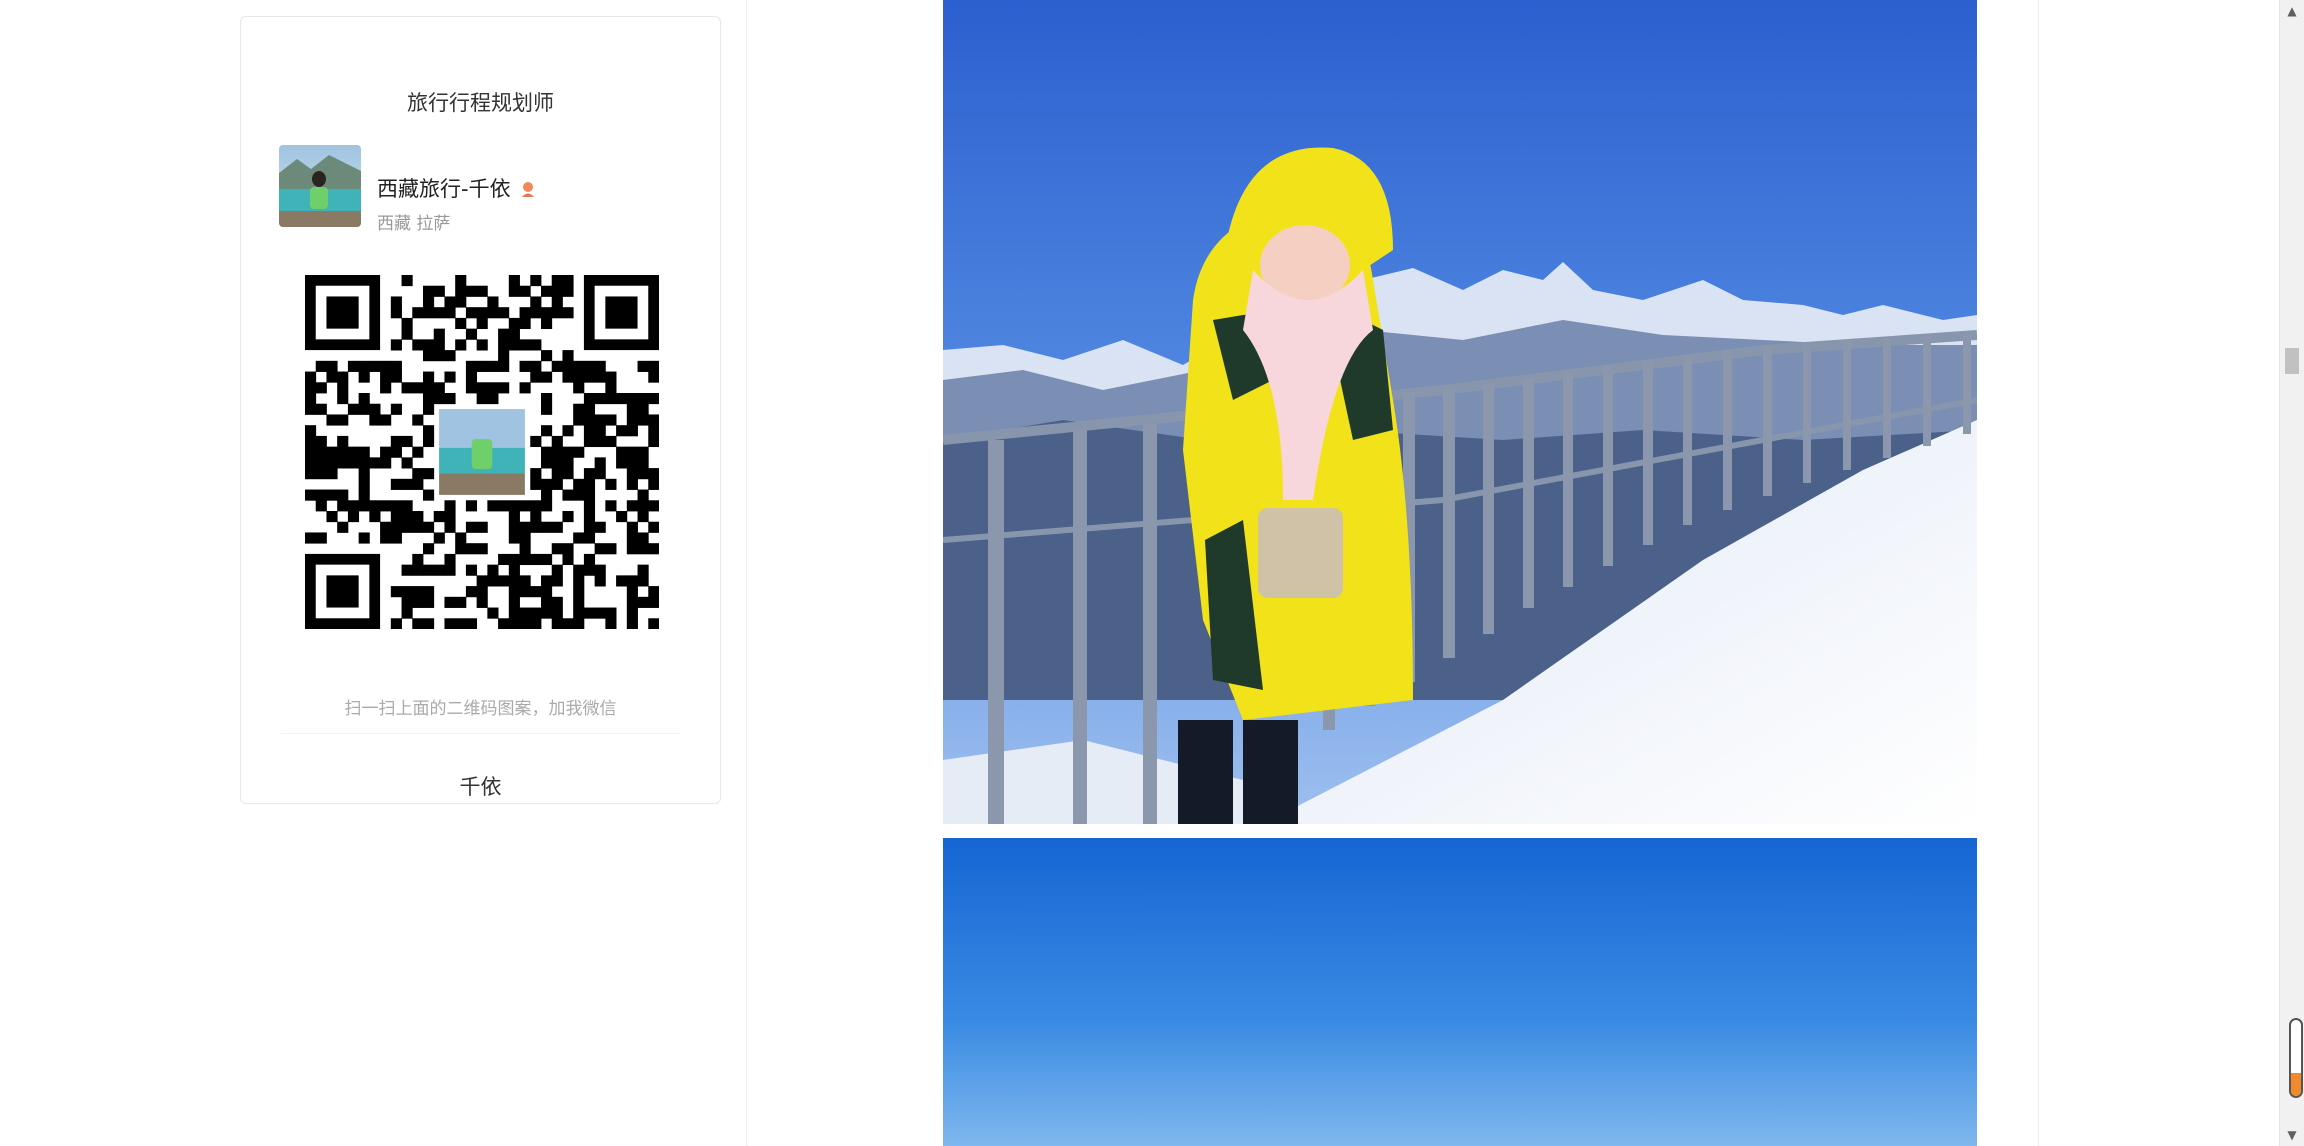  I want to click on page-scrollbar: ▲ ▼, so click(2291, 573).